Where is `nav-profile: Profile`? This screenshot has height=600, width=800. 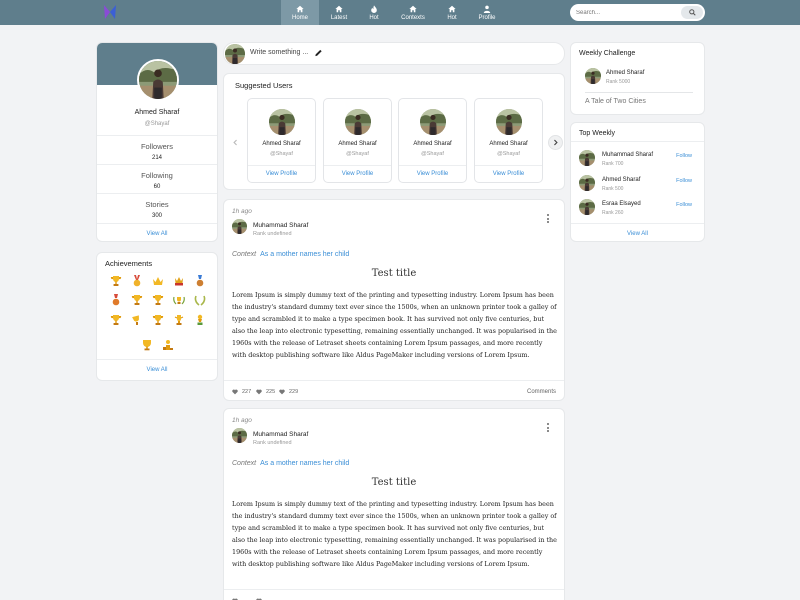
nav-profile: Profile is located at coordinates (487, 12).